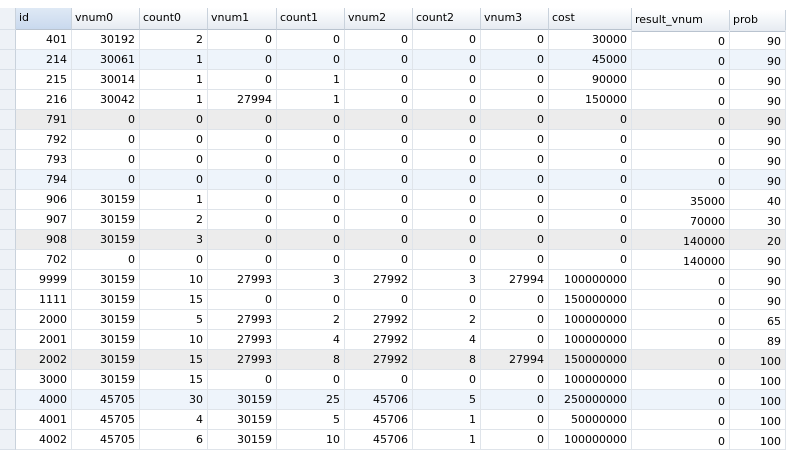 The height and width of the screenshot is (450, 786). I want to click on cell-id: 214, so click(44, 59).